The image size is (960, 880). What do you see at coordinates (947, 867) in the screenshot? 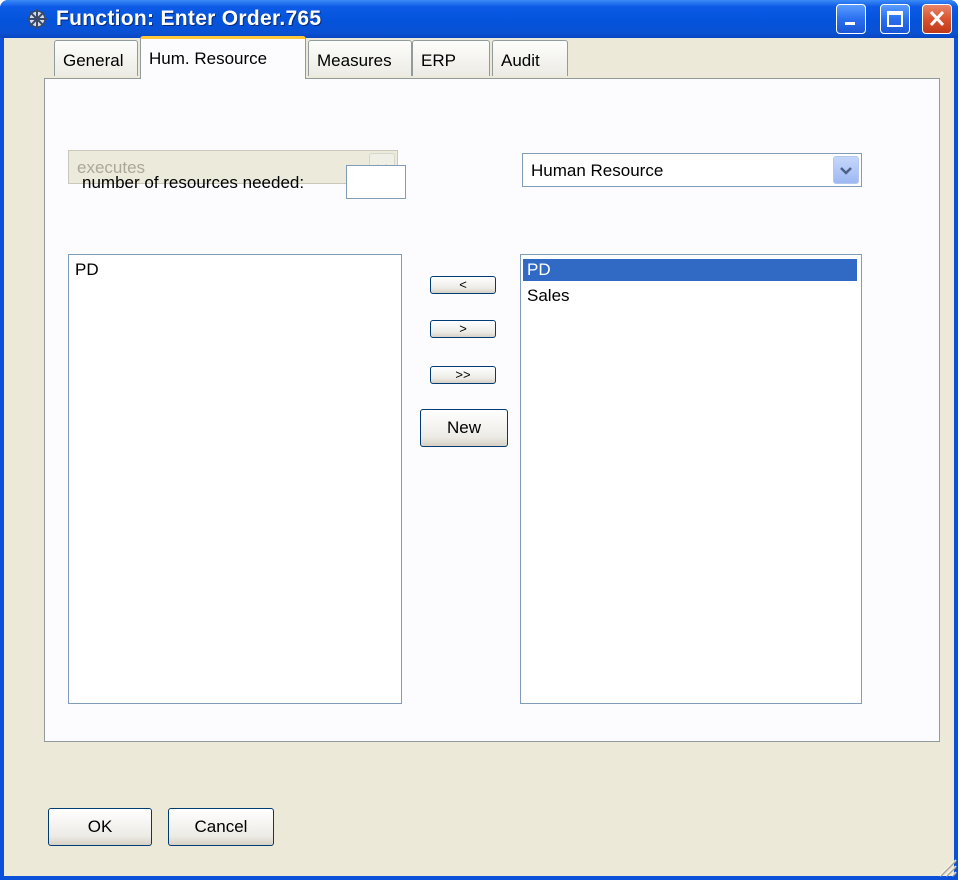
I see `resize-grip-icon` at bounding box center [947, 867].